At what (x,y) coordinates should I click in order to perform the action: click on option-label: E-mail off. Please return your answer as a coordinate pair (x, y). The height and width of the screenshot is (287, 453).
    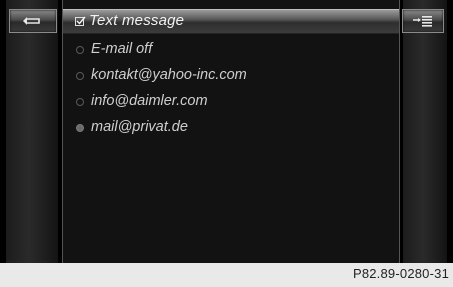
    Looking at the image, I should click on (122, 49).